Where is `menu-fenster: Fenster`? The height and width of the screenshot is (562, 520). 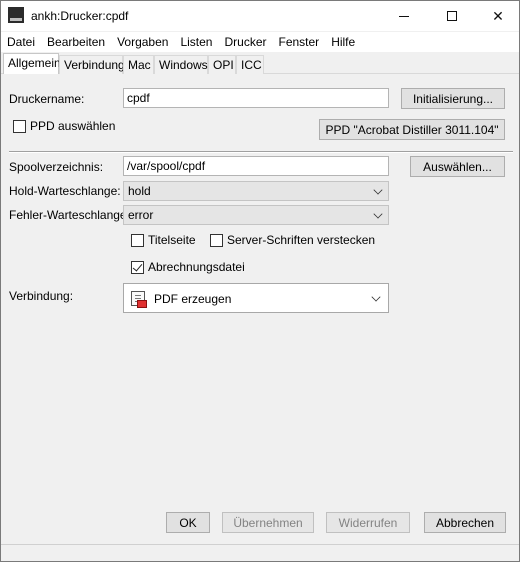
menu-fenster: Fenster is located at coordinates (299, 42).